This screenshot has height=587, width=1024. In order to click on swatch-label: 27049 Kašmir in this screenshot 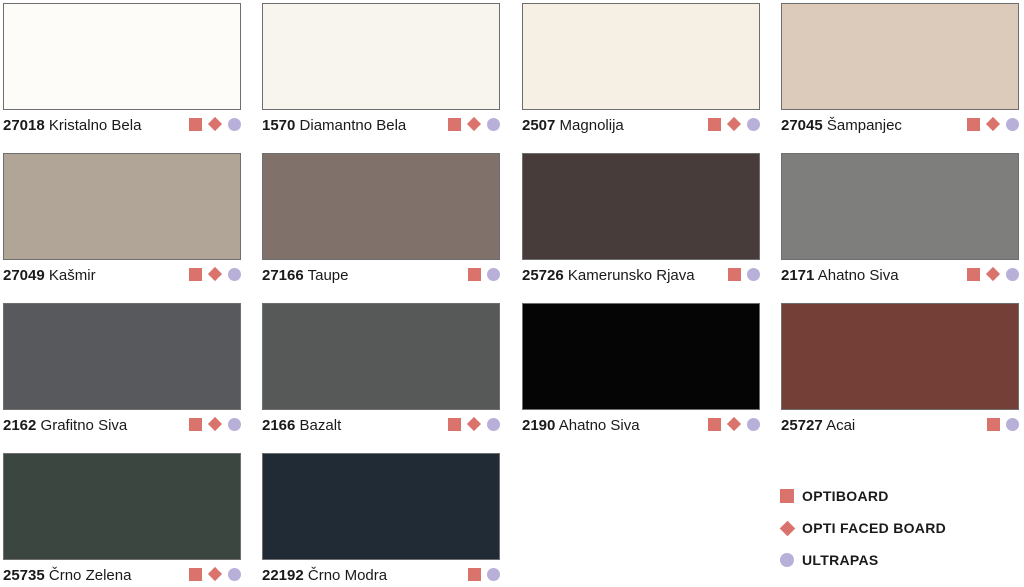, I will do `click(49, 275)`.